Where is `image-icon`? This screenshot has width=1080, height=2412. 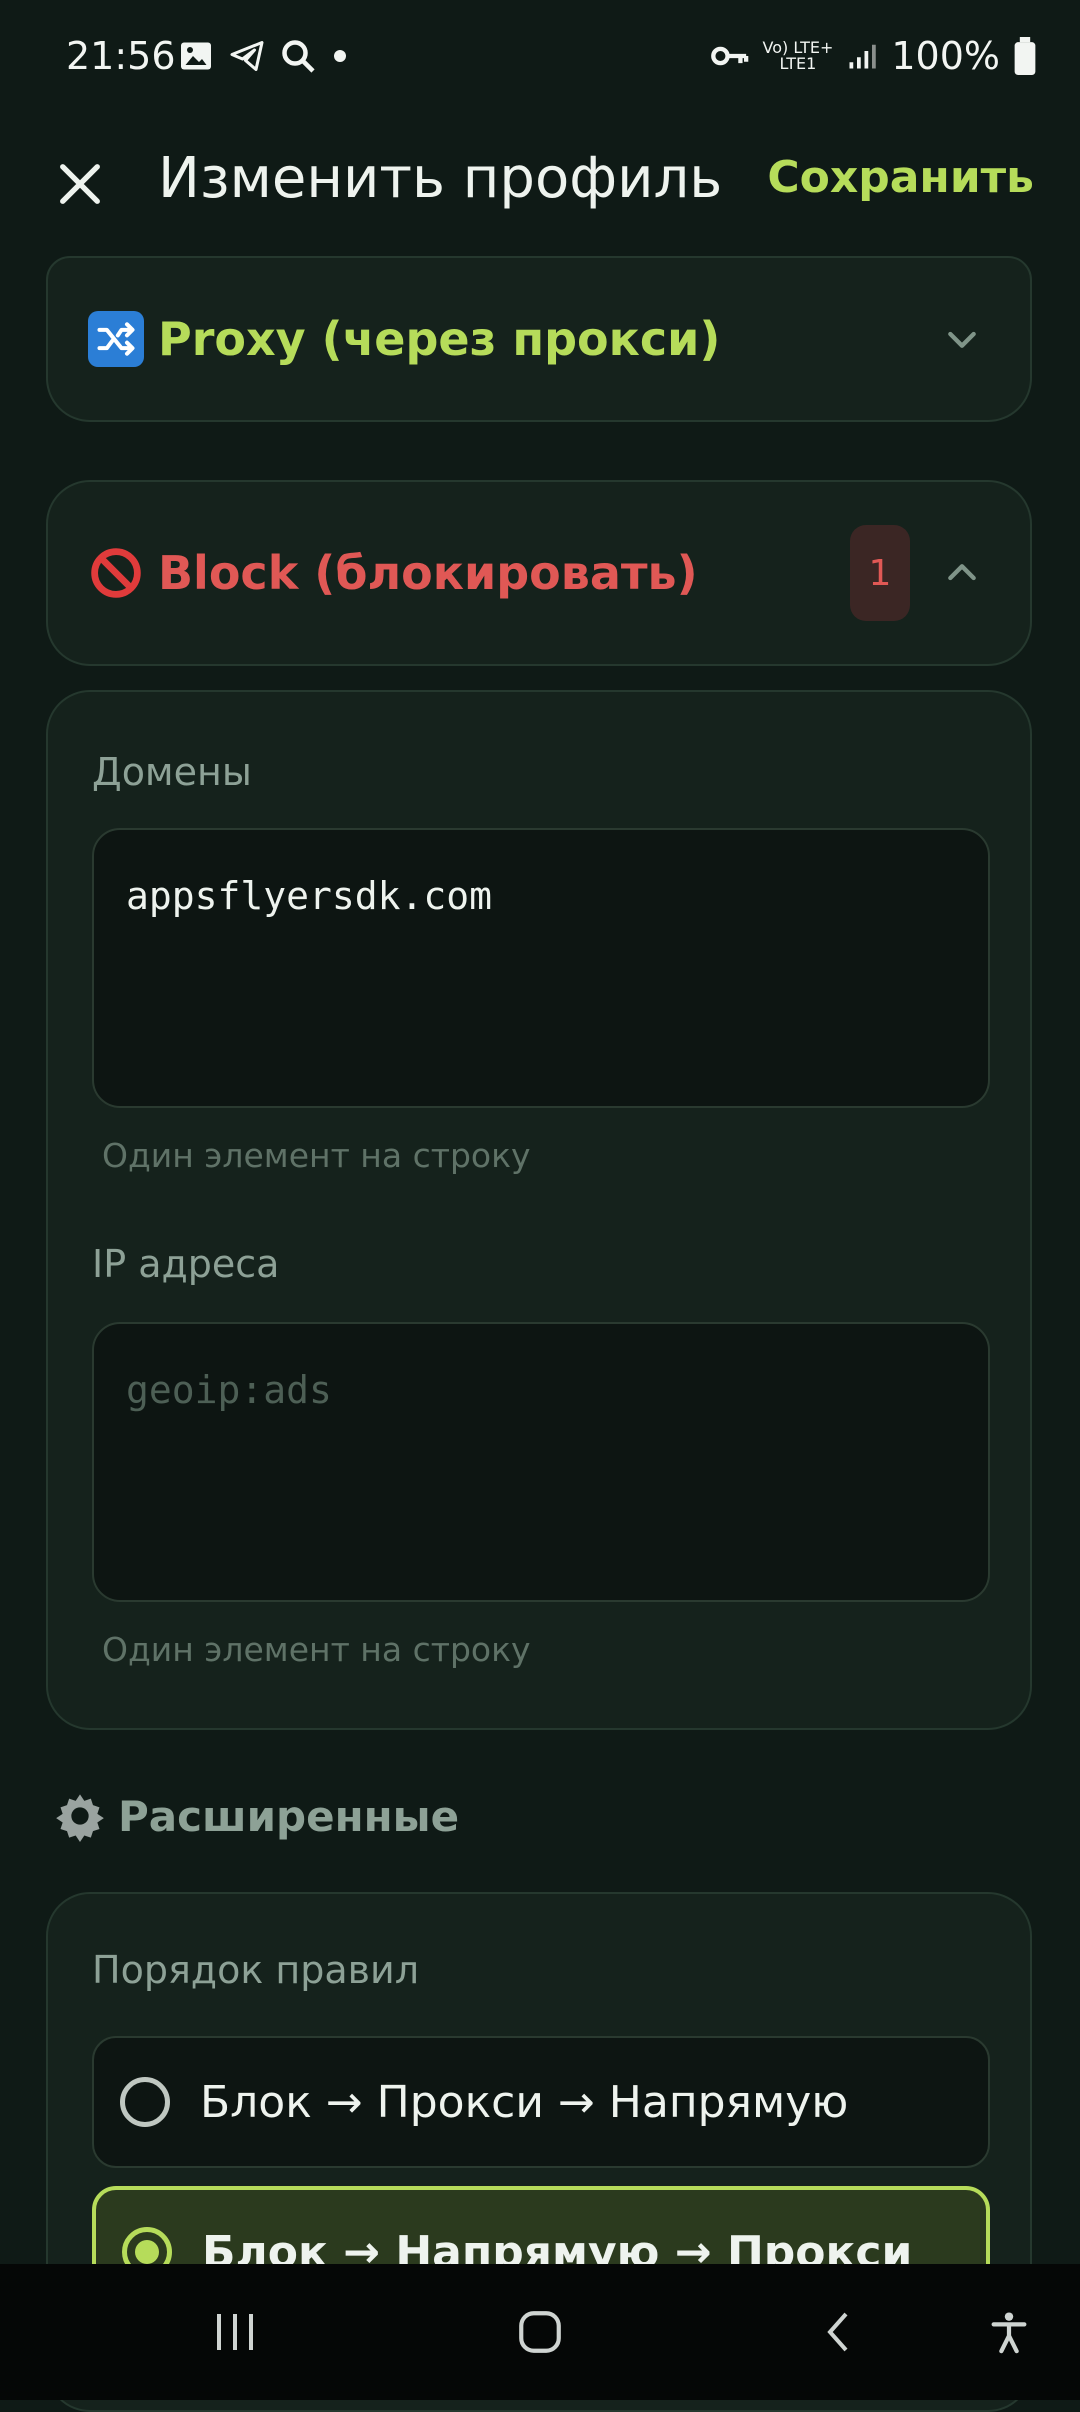
image-icon is located at coordinates (196, 56).